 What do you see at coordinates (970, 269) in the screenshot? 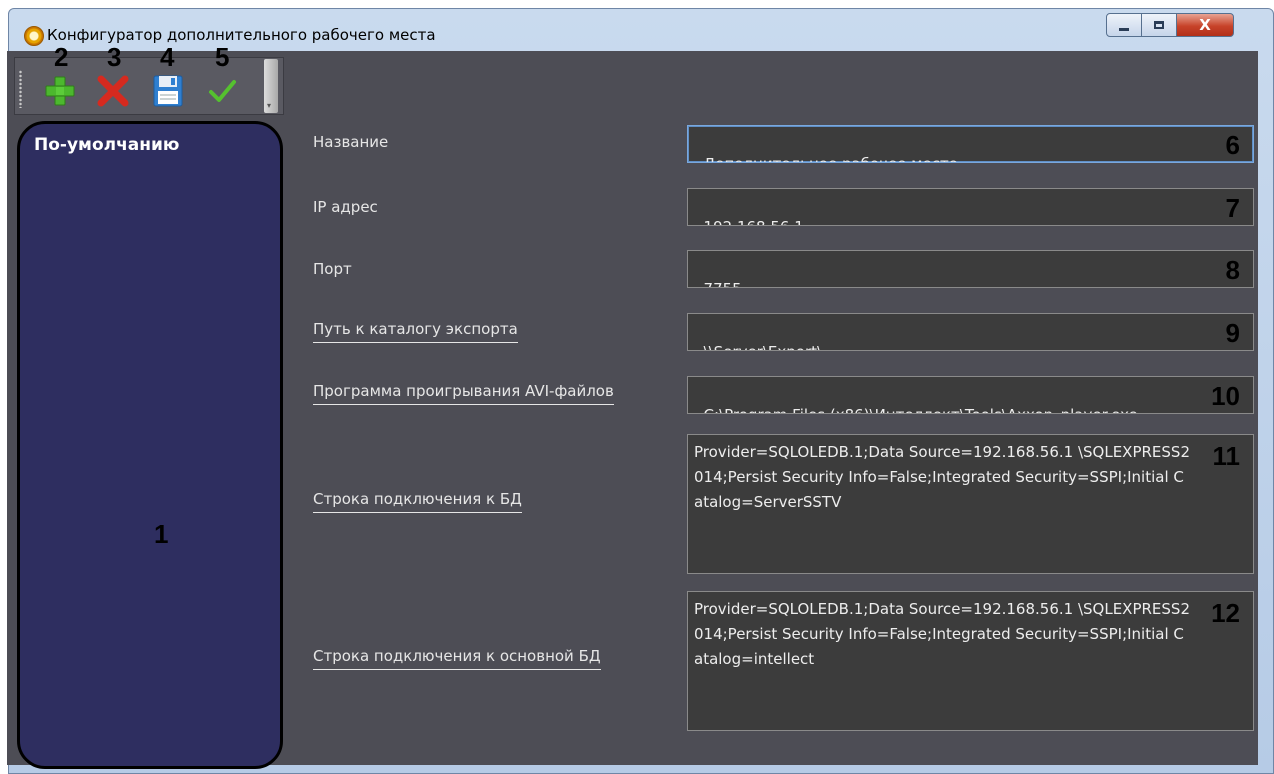
I see `port-field: 7755 8` at bounding box center [970, 269].